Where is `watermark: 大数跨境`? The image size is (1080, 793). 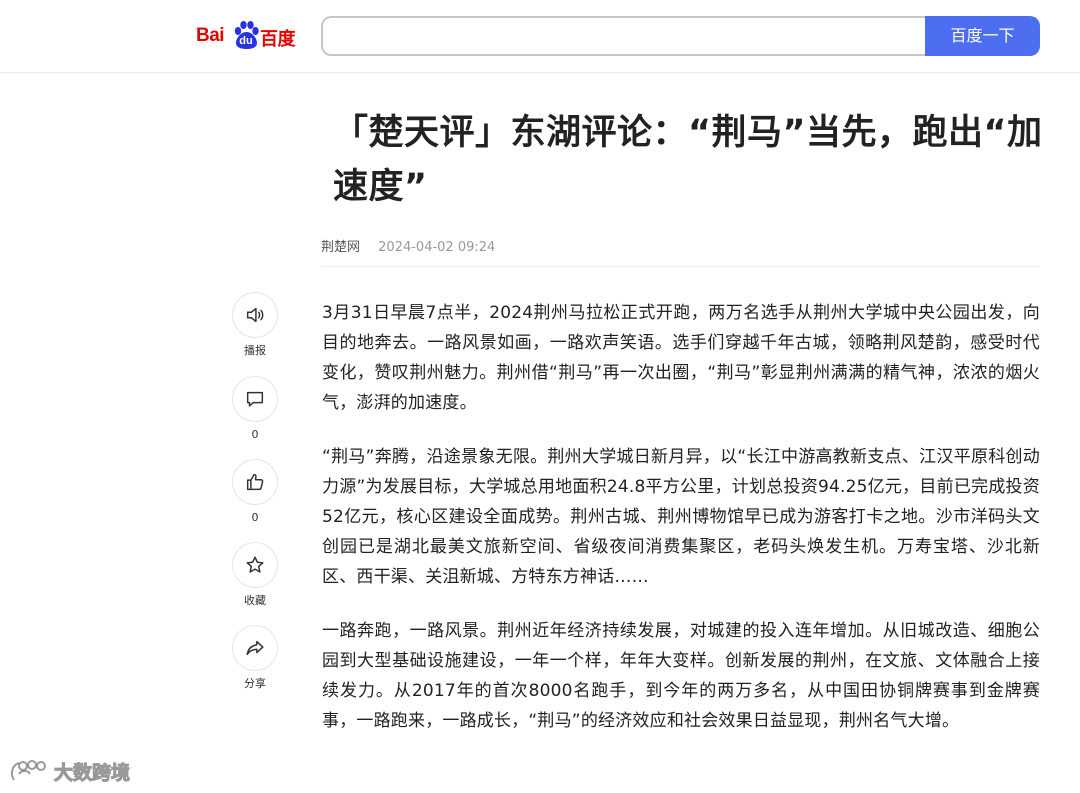
watermark: 大数跨境 is located at coordinates (69, 771).